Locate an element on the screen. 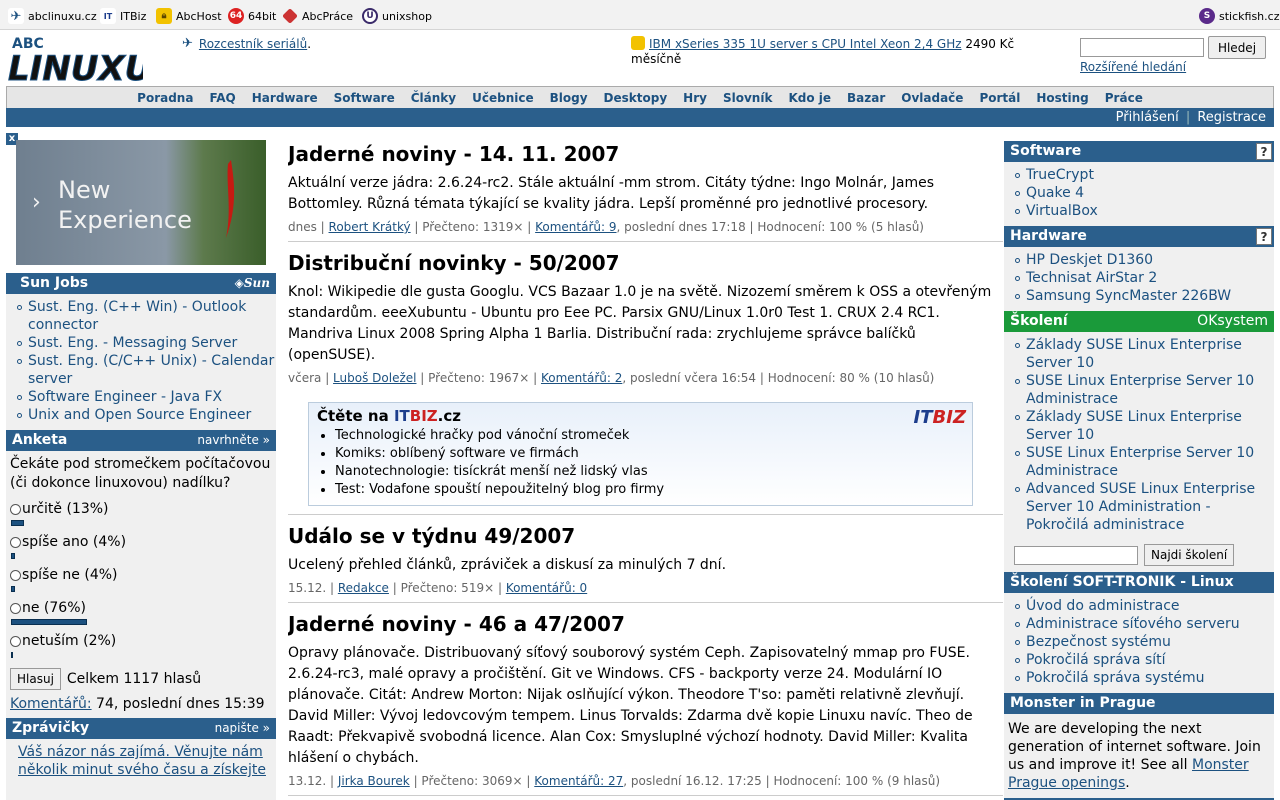 The width and height of the screenshot is (1280, 800). article-title: Událo se v týdnu 49/2007 is located at coordinates (645, 536).